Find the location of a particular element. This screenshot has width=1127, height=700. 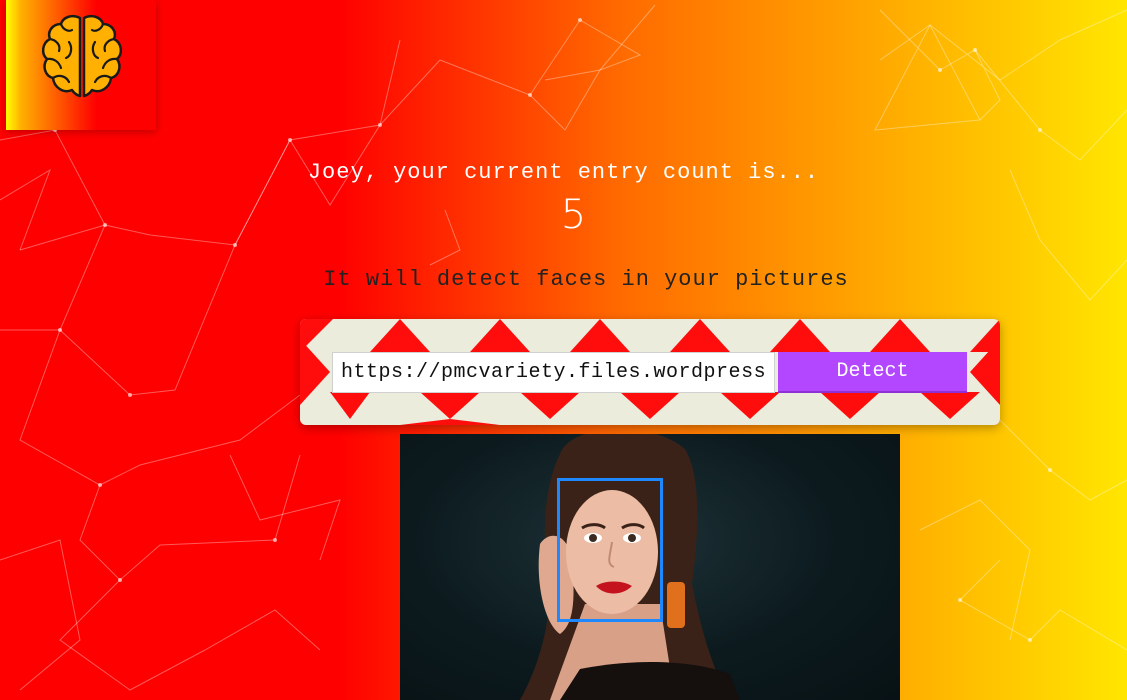

tagline: It will detect faces in your pictures is located at coordinates (586, 279).